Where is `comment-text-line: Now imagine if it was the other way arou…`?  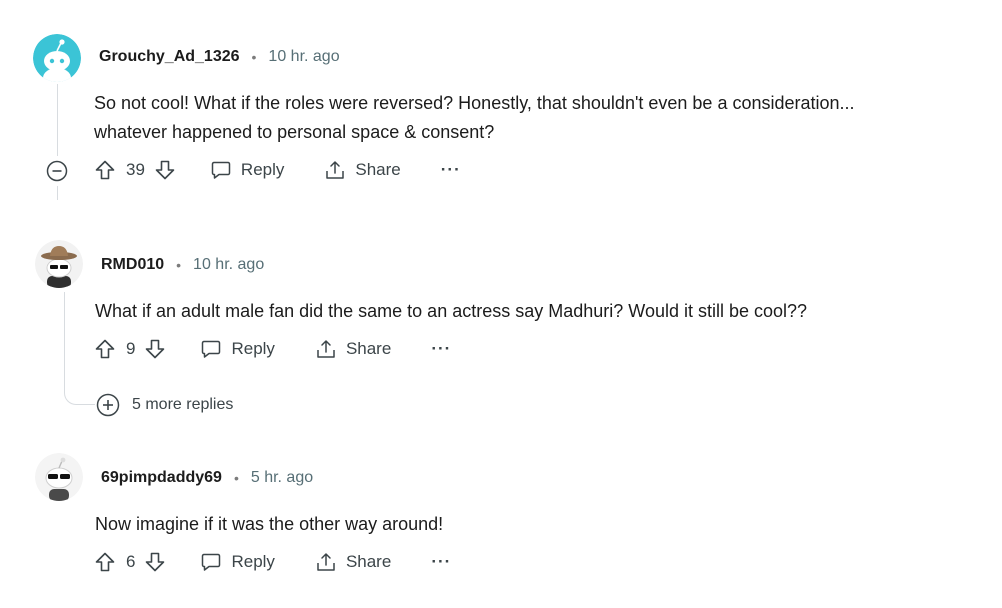 comment-text-line: Now imagine if it was the other way arou… is located at coordinates (269, 524).